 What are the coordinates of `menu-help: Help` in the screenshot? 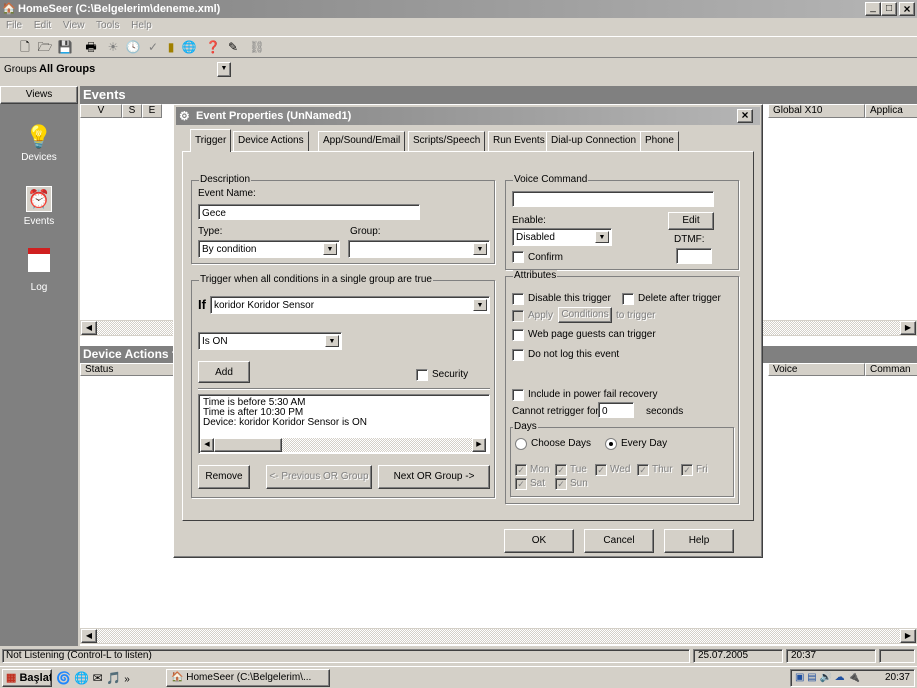 It's located at (141, 25).